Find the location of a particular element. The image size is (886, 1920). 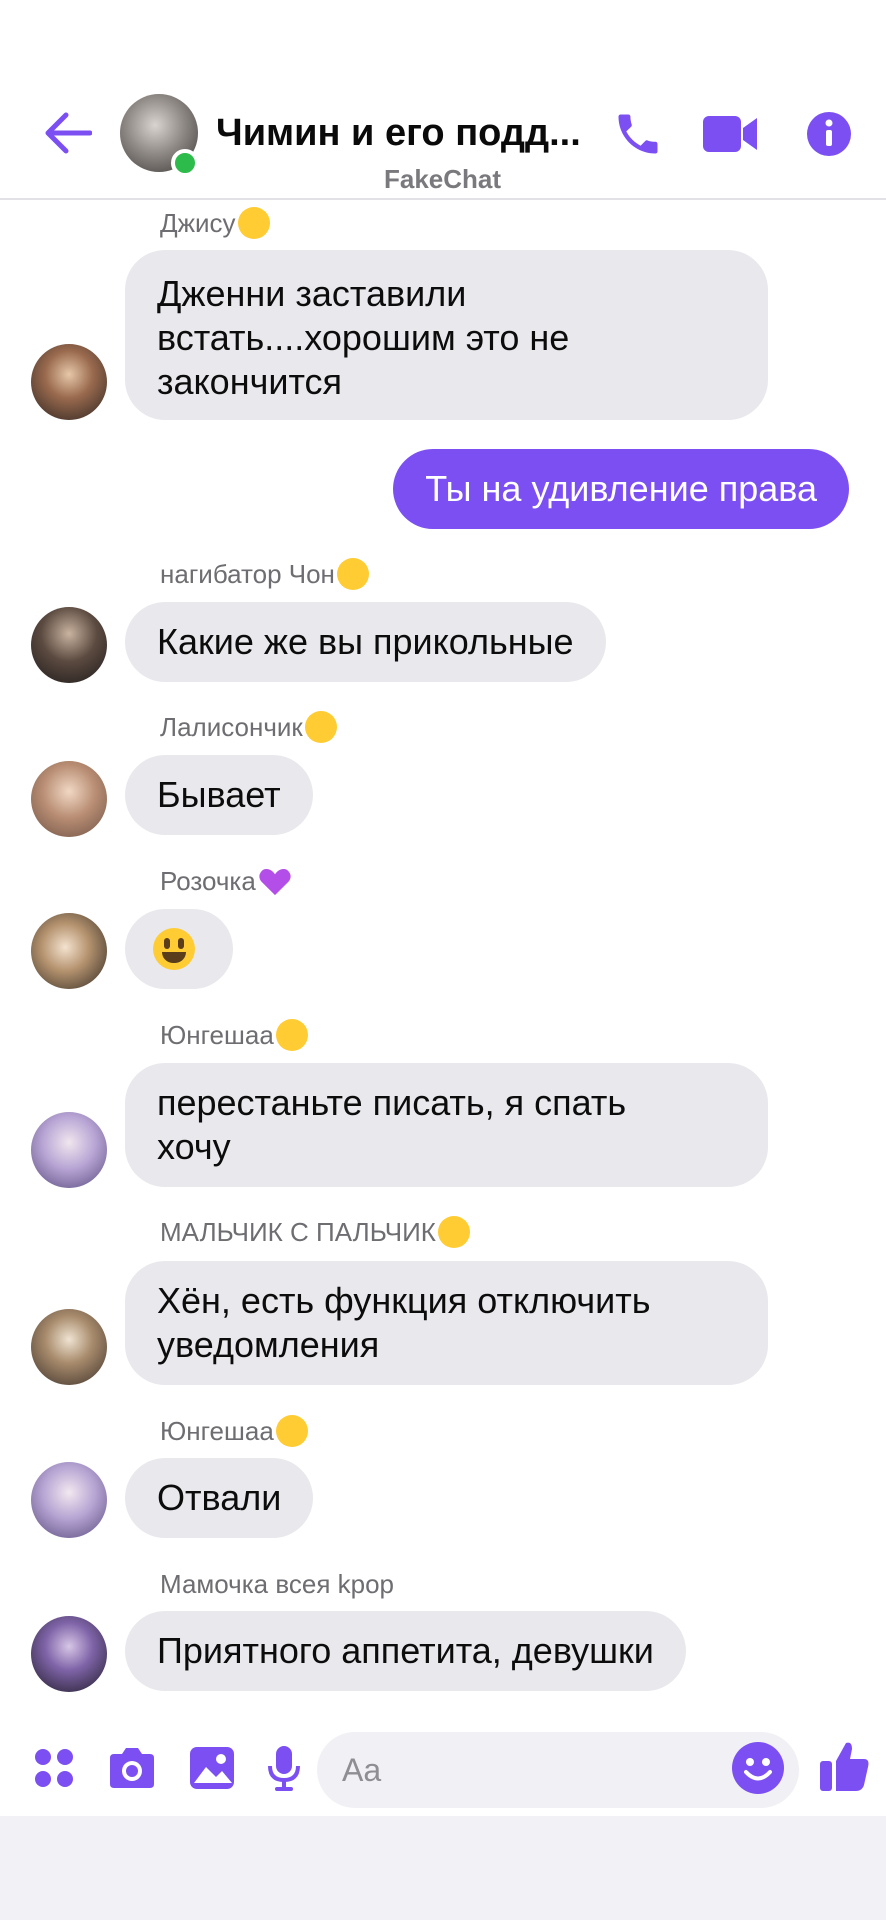

message-bubble is located at coordinates (179, 949).